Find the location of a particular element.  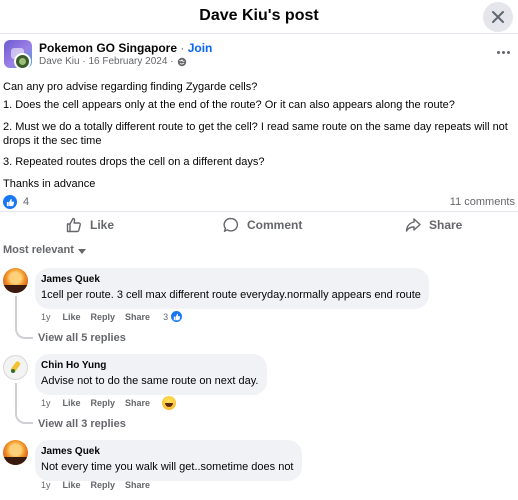

dialog-header: Dave Kiu's post is located at coordinates (259, 16).